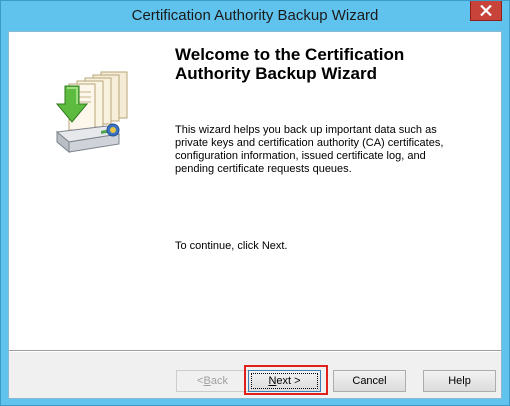  Describe the element at coordinates (290, 54) in the screenshot. I see `page-heading-line1: Welcome to the Certification` at that location.